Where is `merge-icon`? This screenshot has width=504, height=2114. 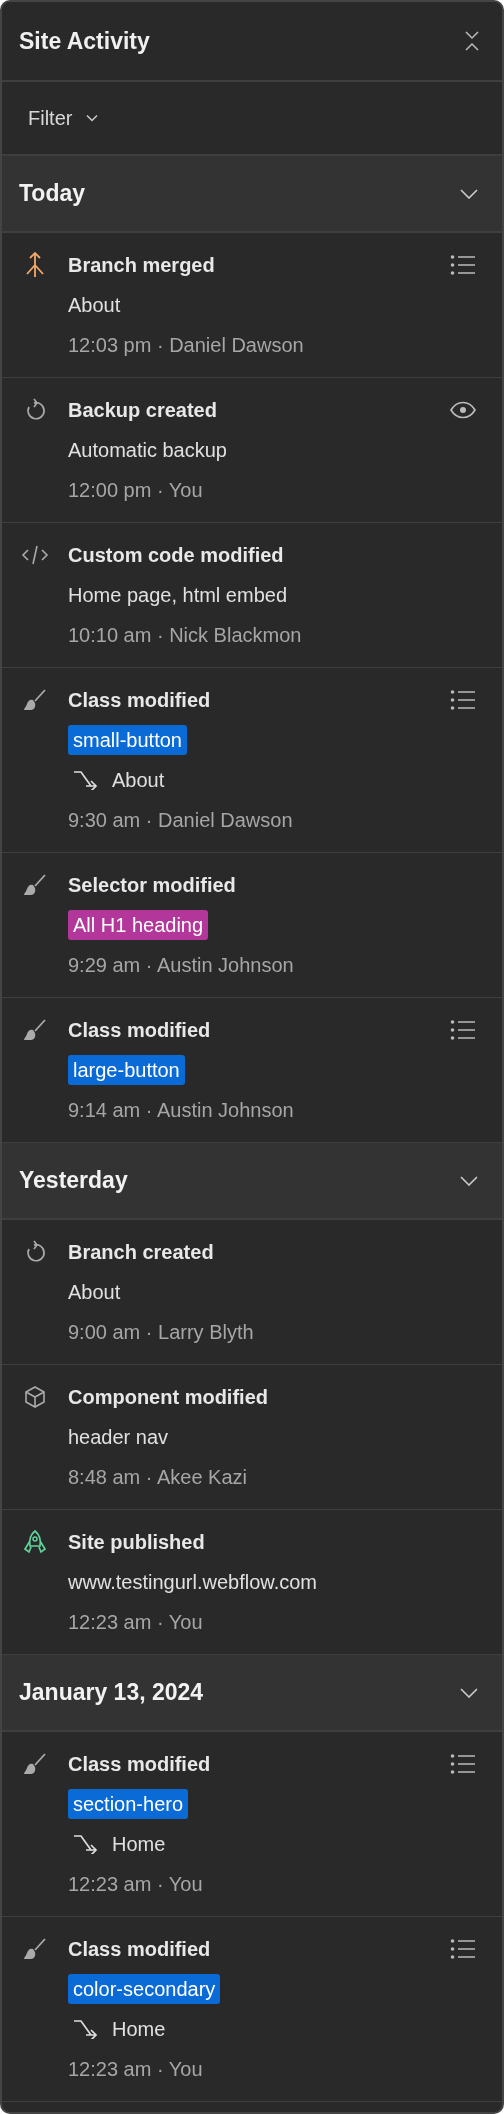 merge-icon is located at coordinates (35, 265).